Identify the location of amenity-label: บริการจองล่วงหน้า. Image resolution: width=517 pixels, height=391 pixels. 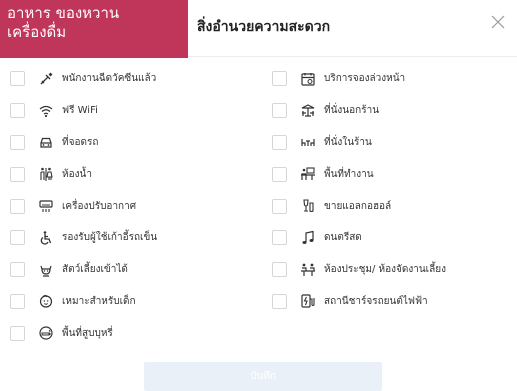
(365, 79).